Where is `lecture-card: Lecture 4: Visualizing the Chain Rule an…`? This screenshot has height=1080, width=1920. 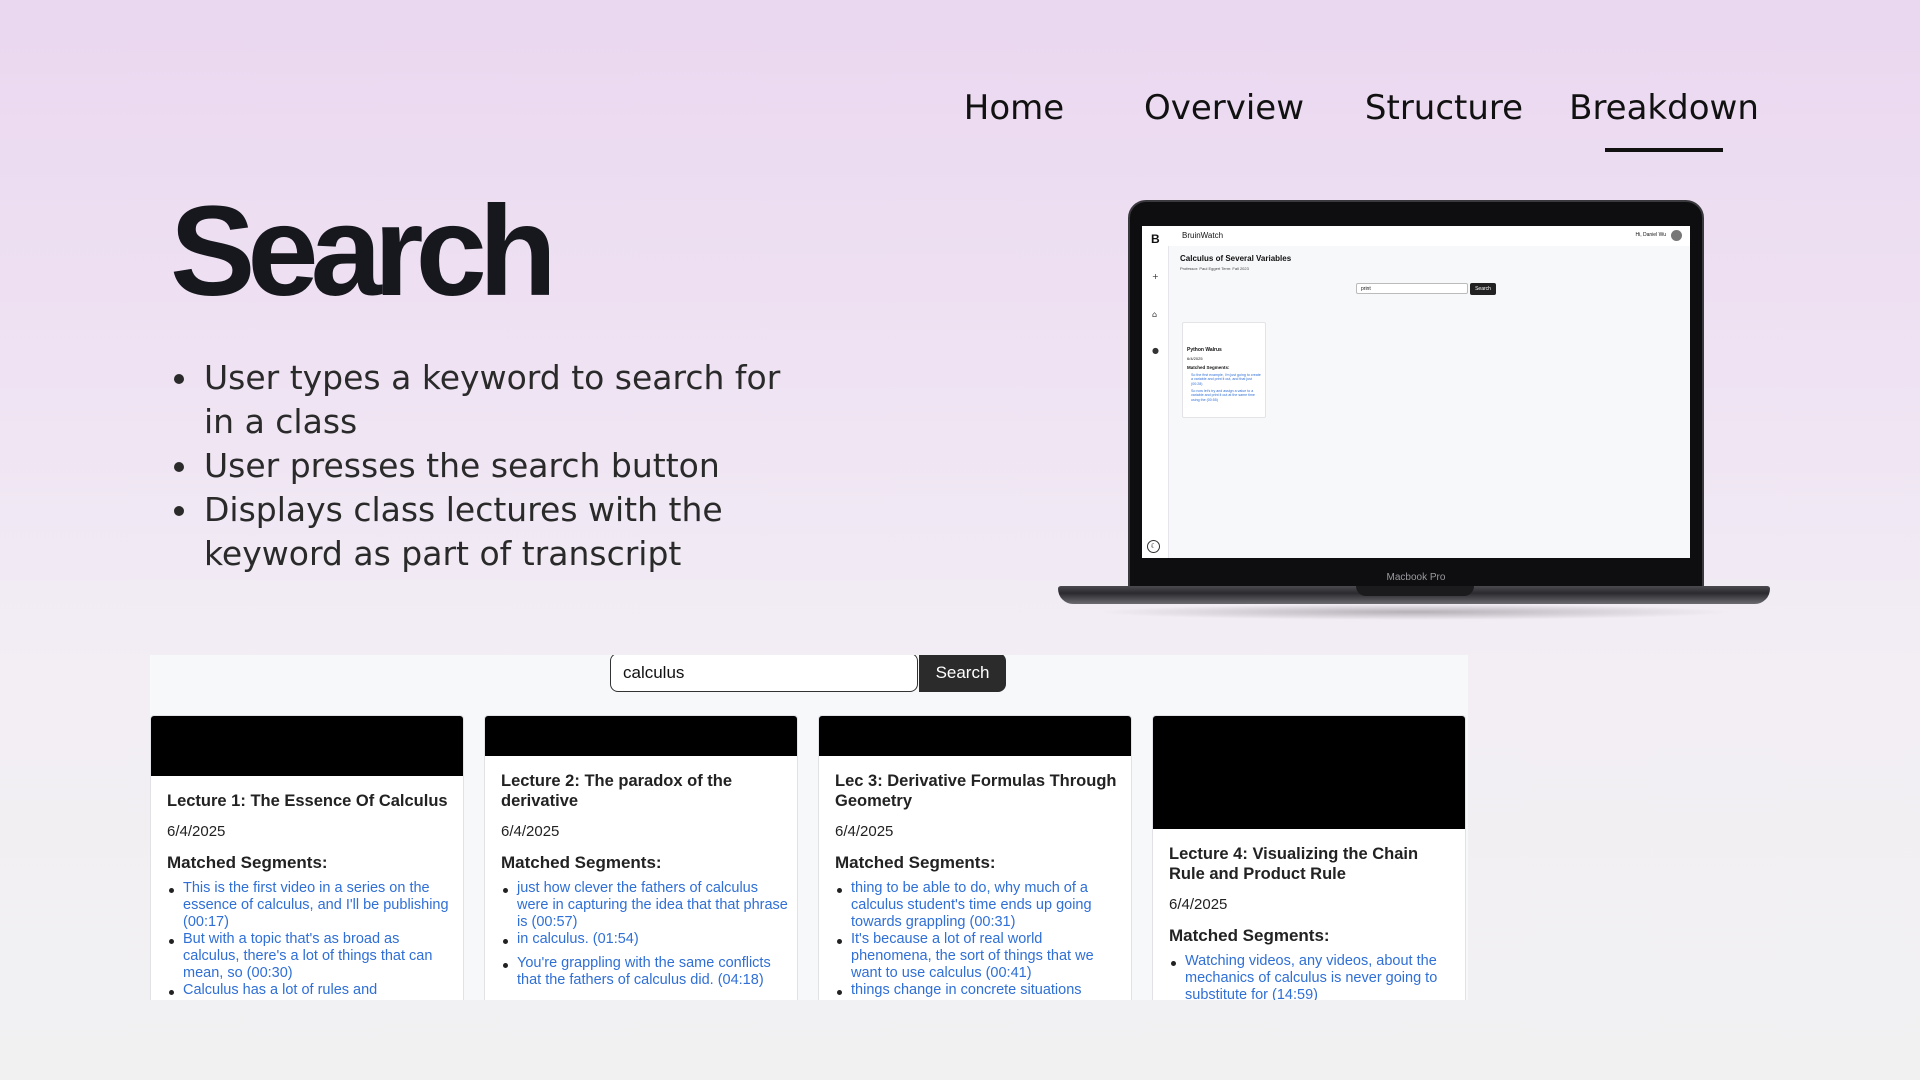
lecture-card: Lecture 4: Visualizing the Chain Rule an… is located at coordinates (1309, 857).